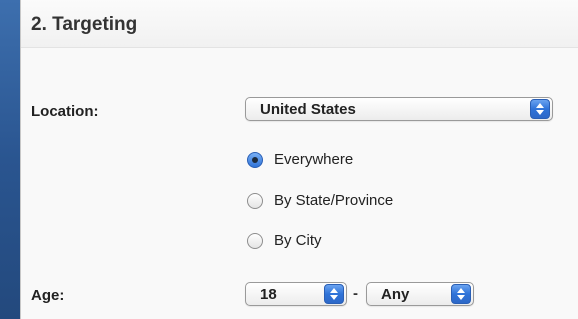  Describe the element at coordinates (84, 24) in the screenshot. I see `section-title: 2. Targeting` at that location.